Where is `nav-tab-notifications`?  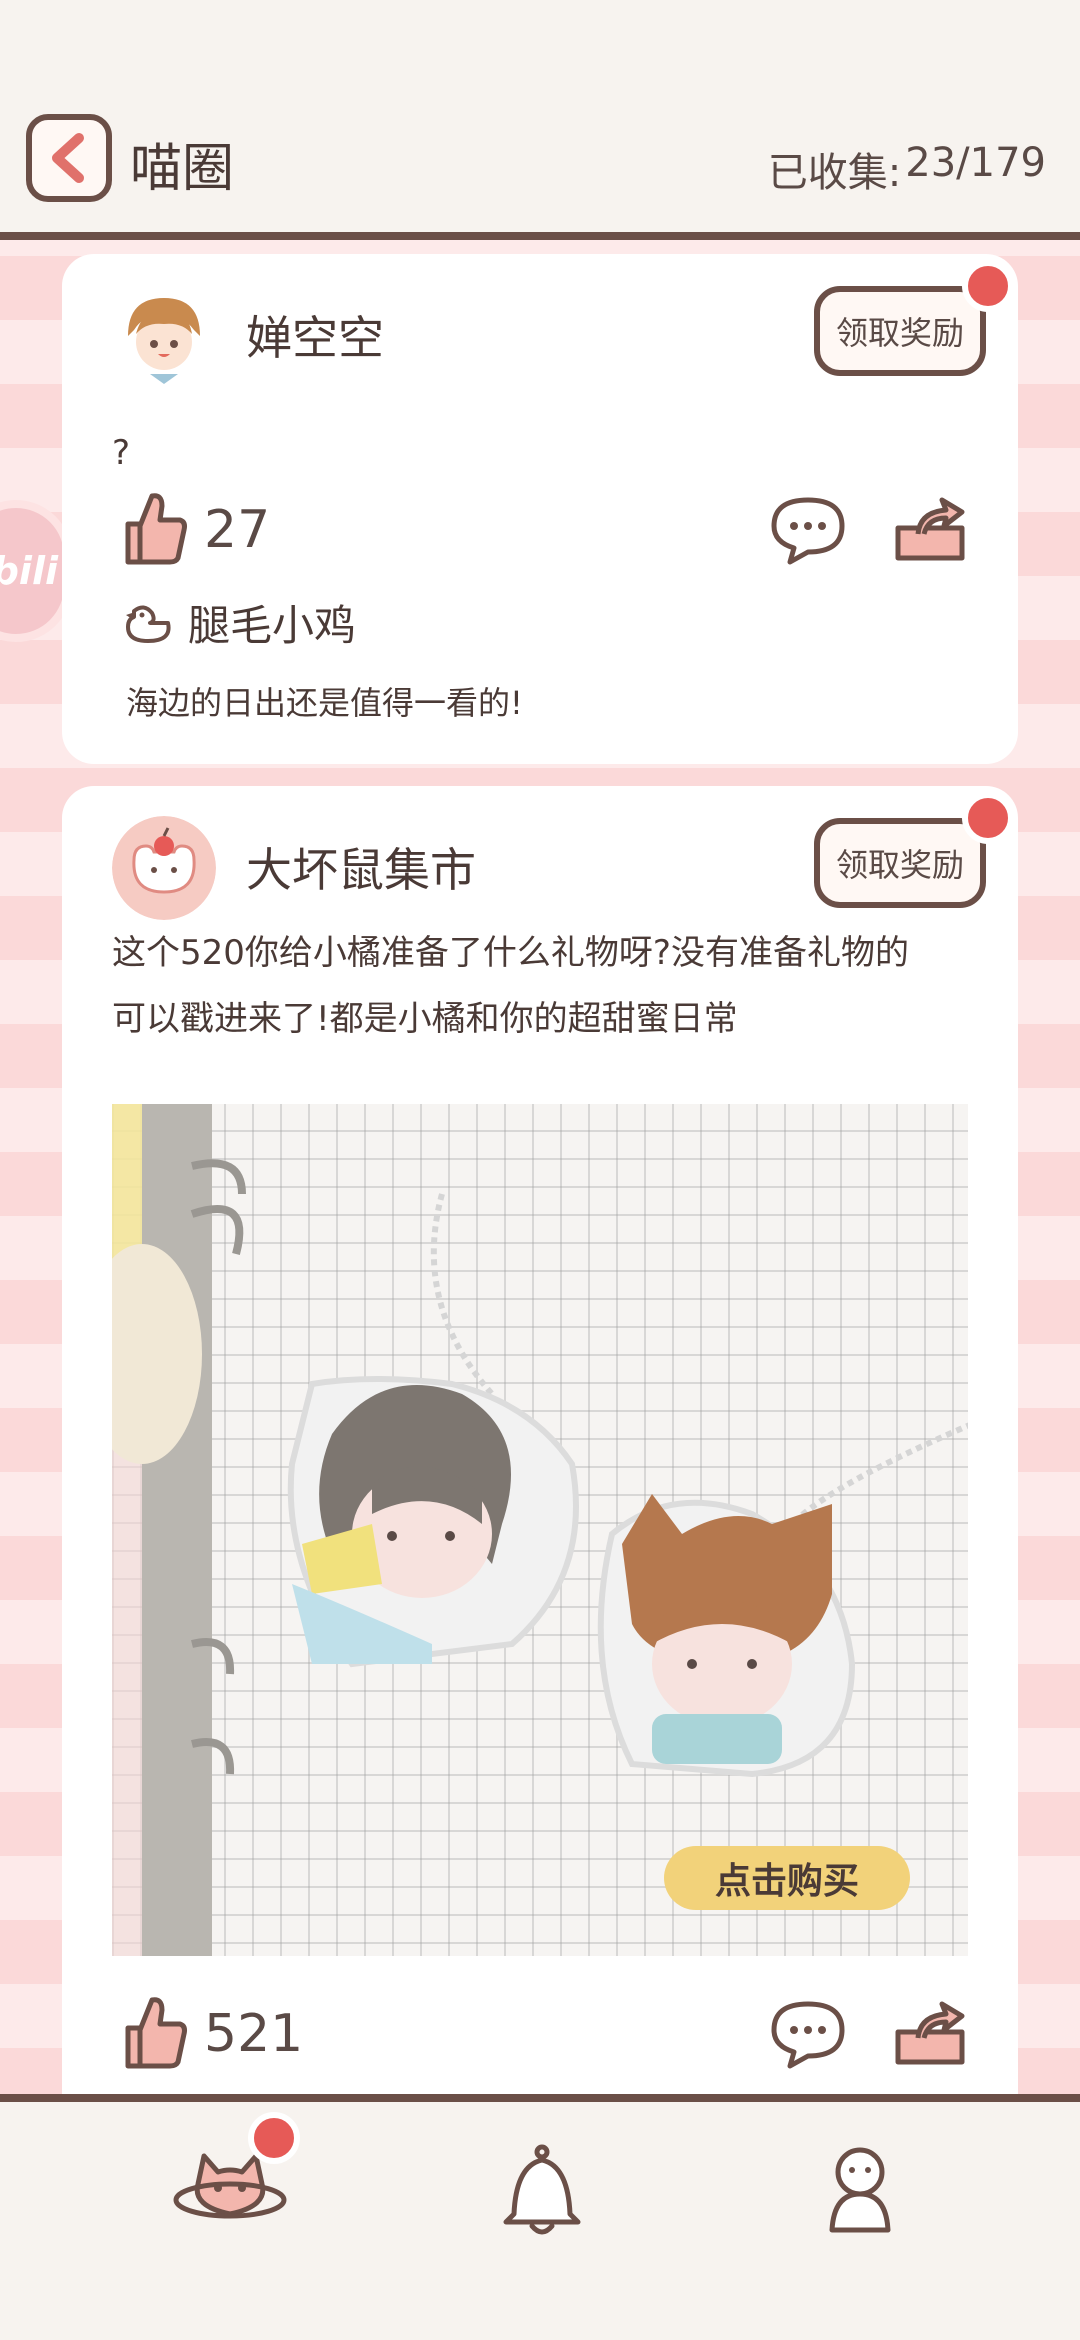 nav-tab-notifications is located at coordinates (542, 2193).